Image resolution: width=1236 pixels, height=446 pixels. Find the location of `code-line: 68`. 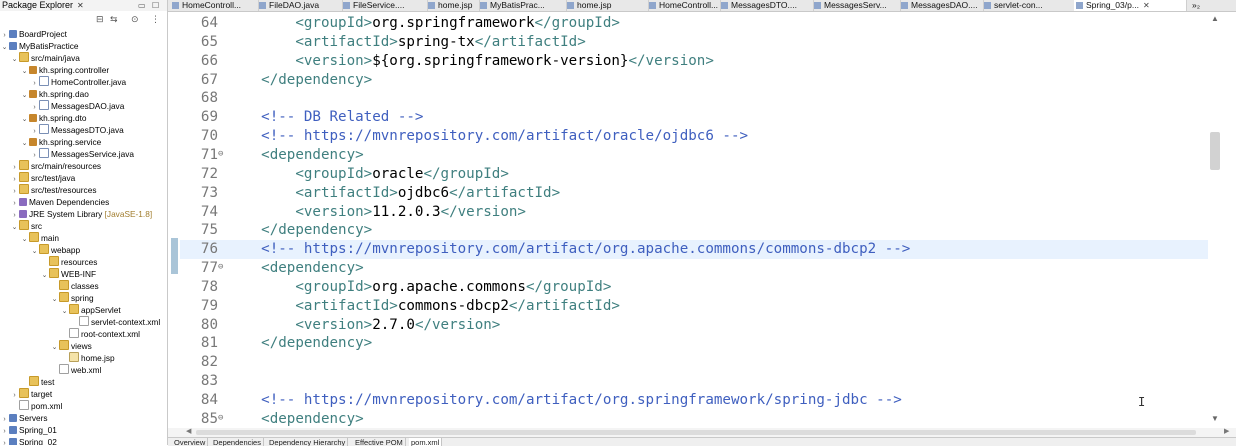

code-line: 68 is located at coordinates (700, 98).